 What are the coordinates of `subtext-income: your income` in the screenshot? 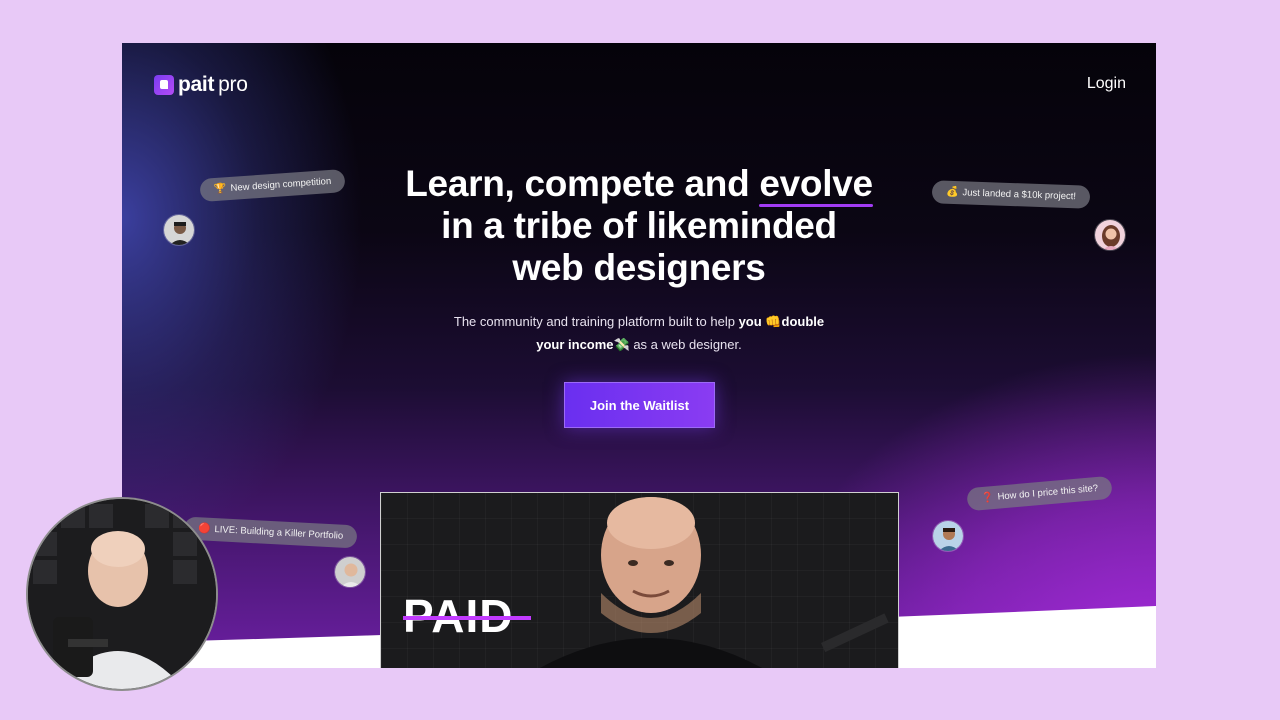 It's located at (575, 344).